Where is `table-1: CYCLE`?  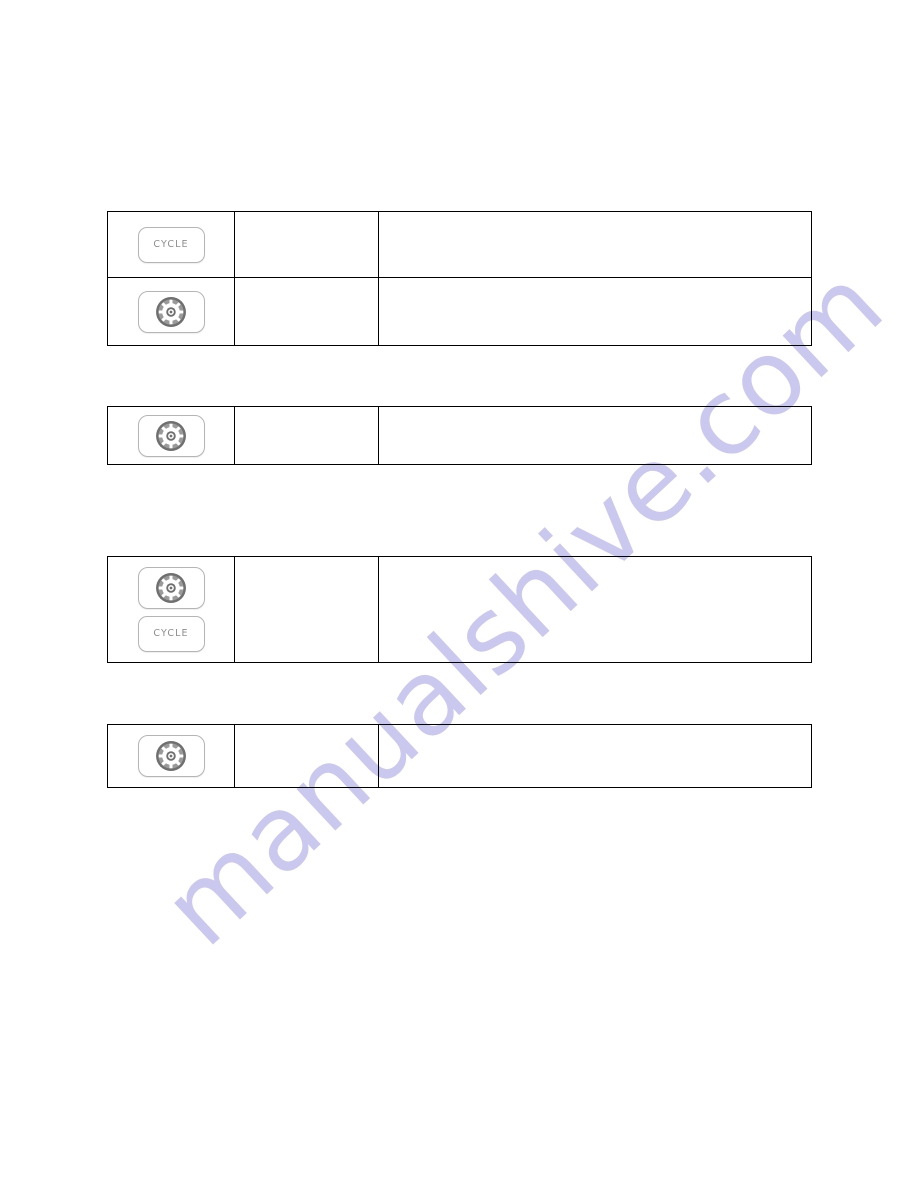 table-1: CYCLE is located at coordinates (459, 278).